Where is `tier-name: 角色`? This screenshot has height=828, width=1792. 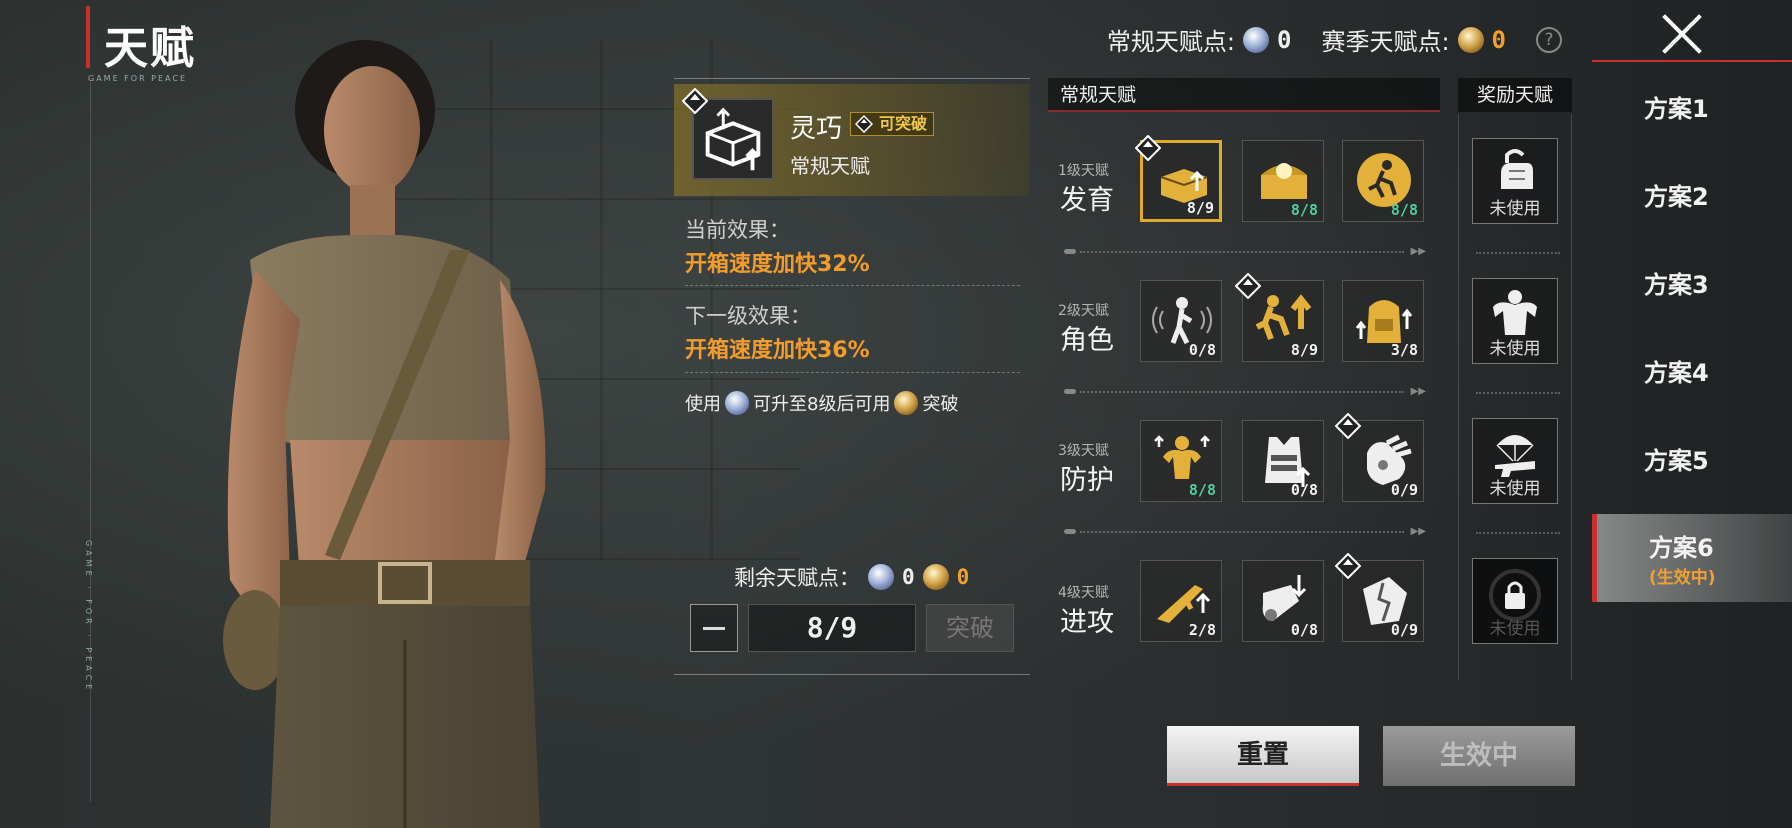
tier-name: 角色 is located at coordinates (1087, 340).